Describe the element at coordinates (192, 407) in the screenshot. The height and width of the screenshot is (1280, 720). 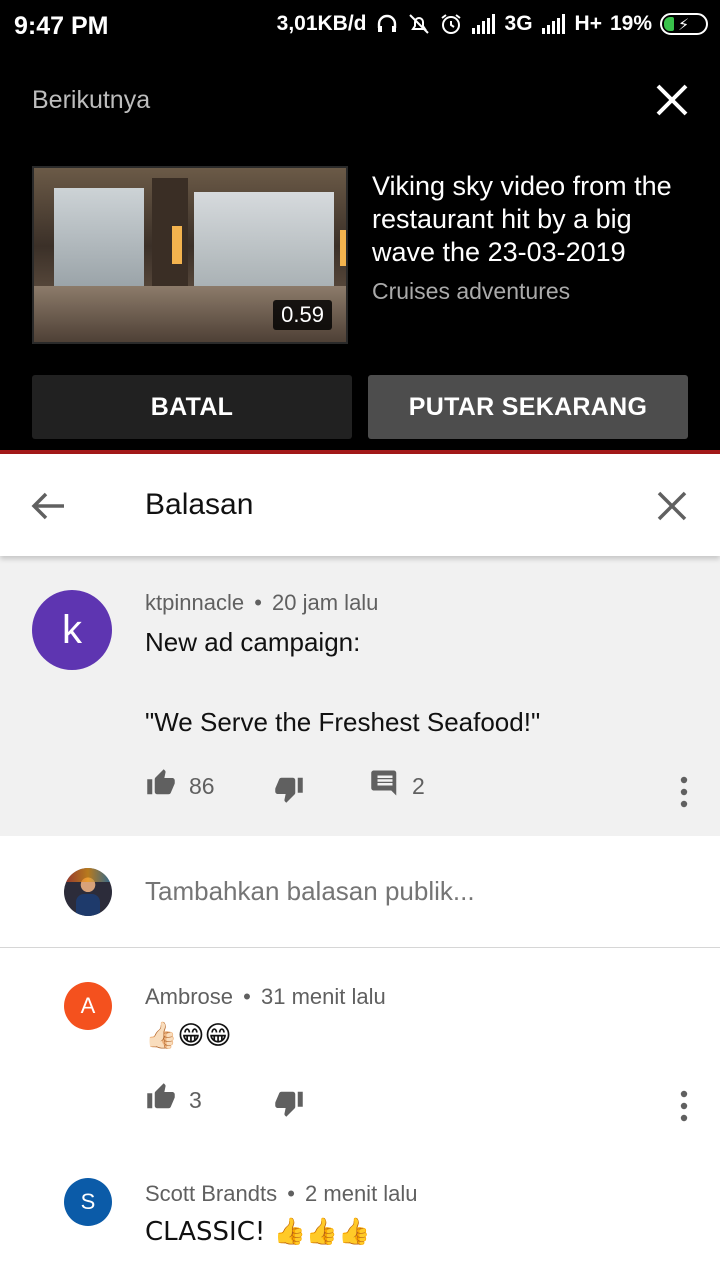
I see `cancel-button: BATAL` at that location.